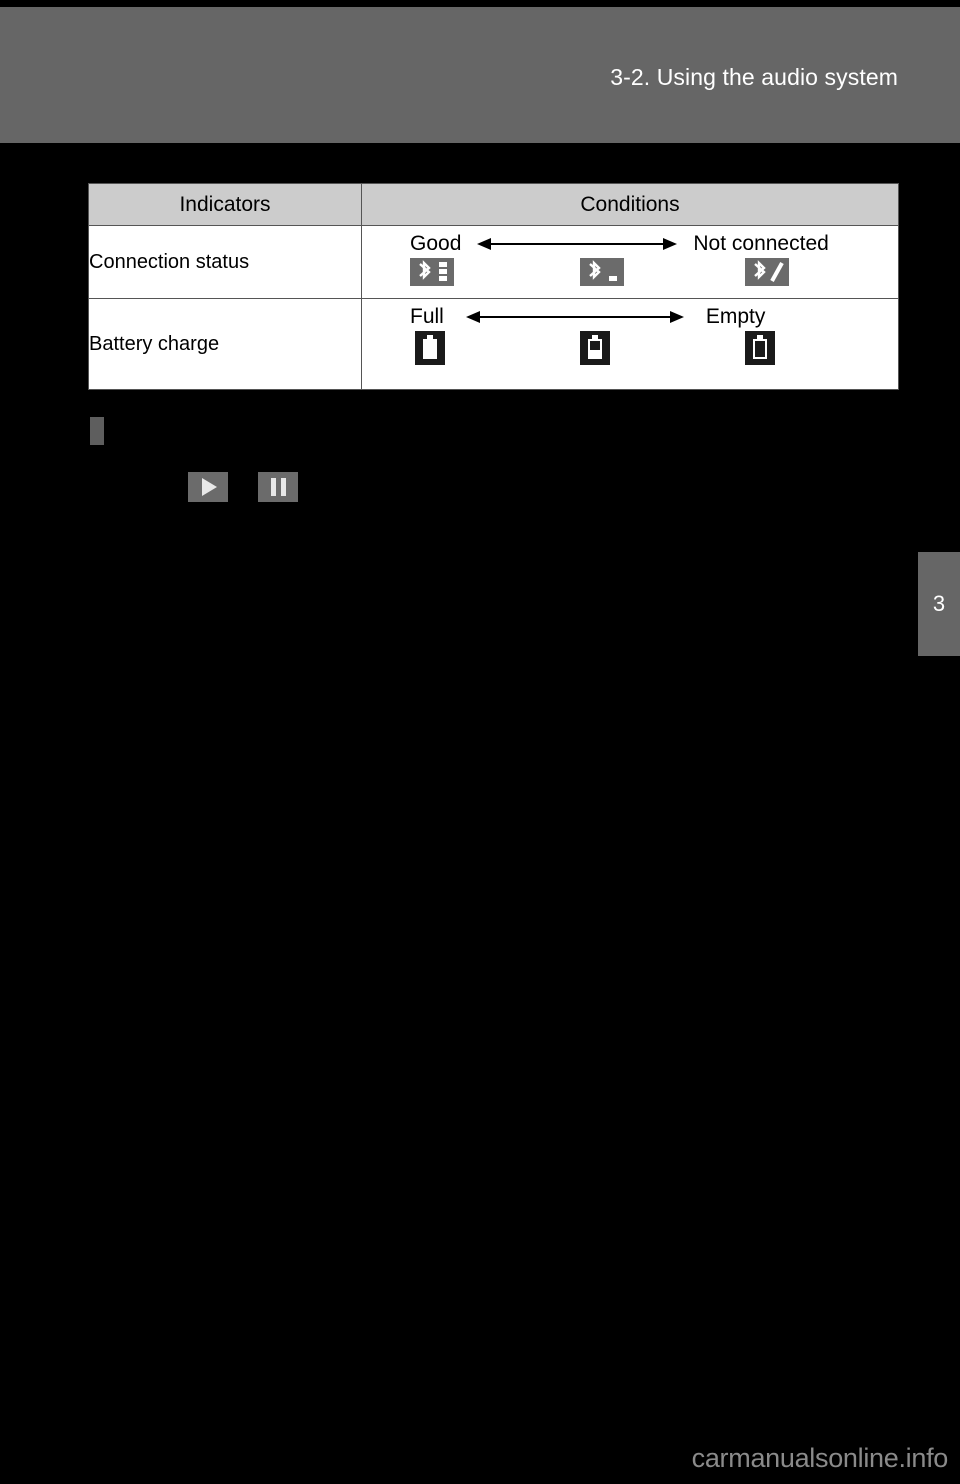  Describe the element at coordinates (427, 316) in the screenshot. I see `condition-label-left-full: Full` at that location.